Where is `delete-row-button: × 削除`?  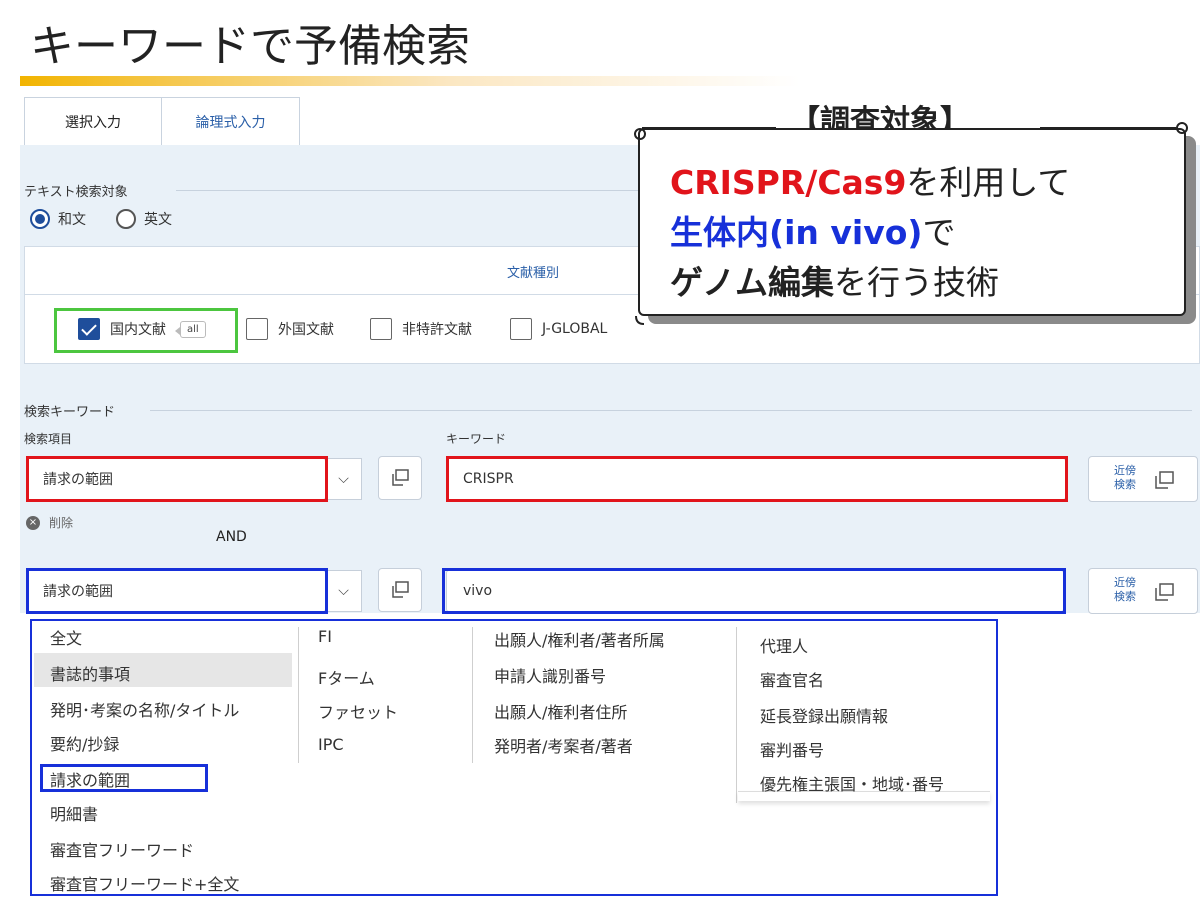 delete-row-button: × 削除 is located at coordinates (49, 522).